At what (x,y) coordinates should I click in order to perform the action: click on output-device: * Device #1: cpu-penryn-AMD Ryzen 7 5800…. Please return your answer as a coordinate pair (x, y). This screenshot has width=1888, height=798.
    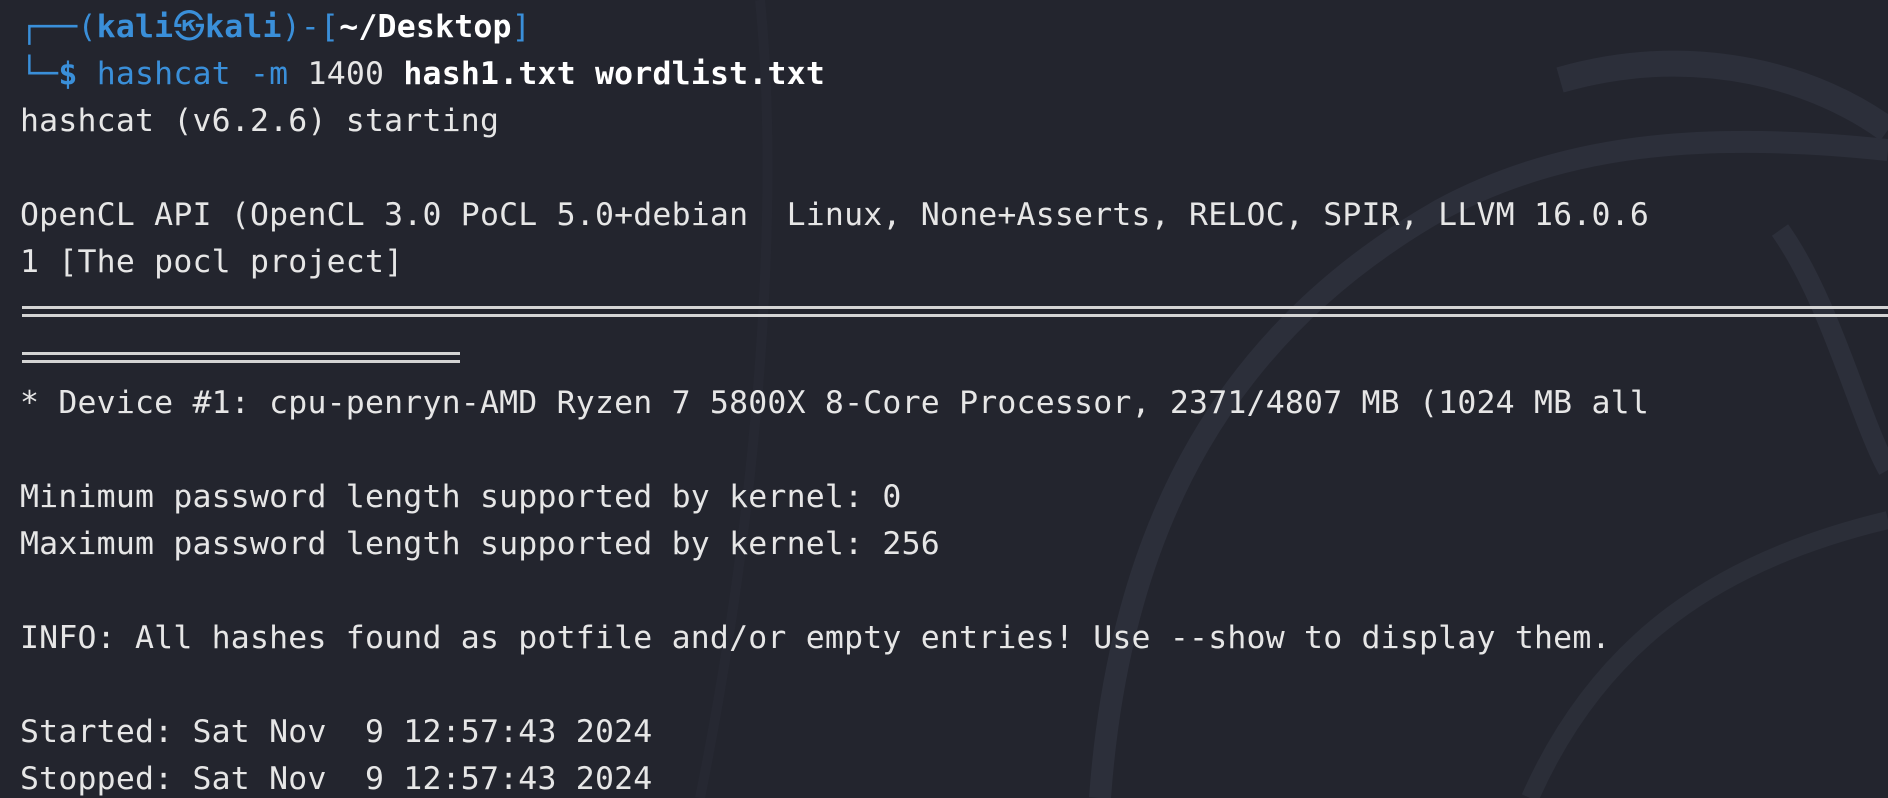
    Looking at the image, I should click on (834, 403).